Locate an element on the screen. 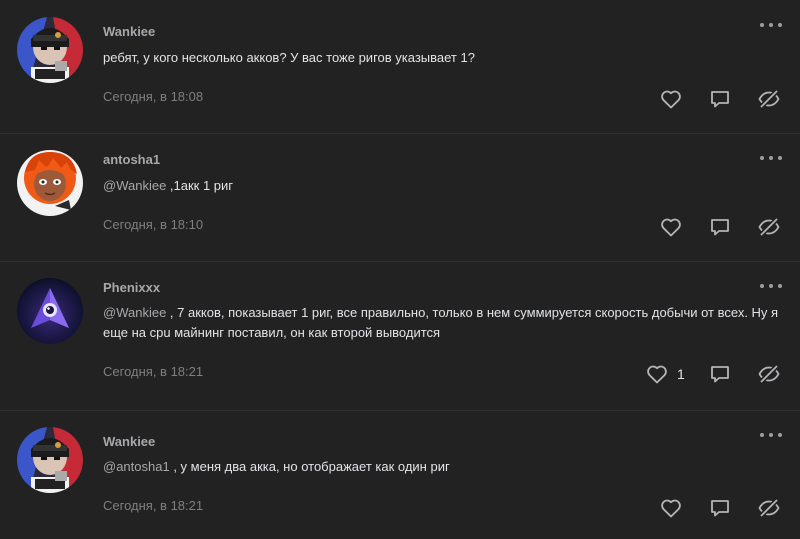 The image size is (800, 539). like-count: 1 is located at coordinates (681, 374).